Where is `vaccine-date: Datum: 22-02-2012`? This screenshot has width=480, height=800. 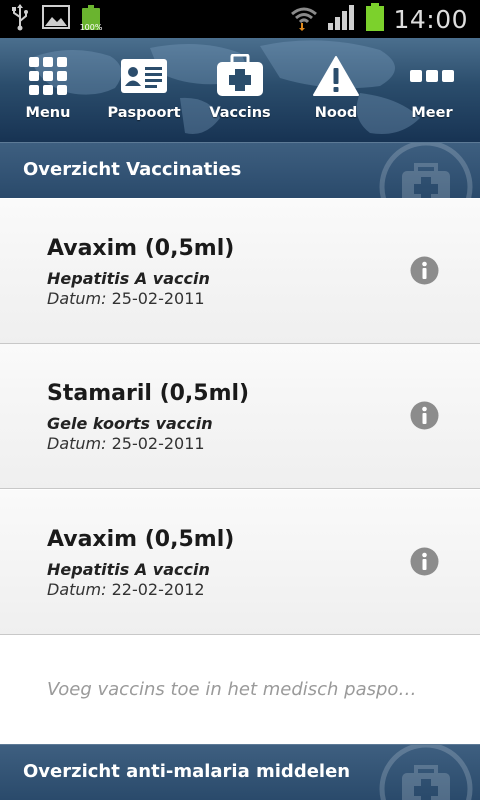
vaccine-date: Datum: 22-02-2012 is located at coordinates (126, 589).